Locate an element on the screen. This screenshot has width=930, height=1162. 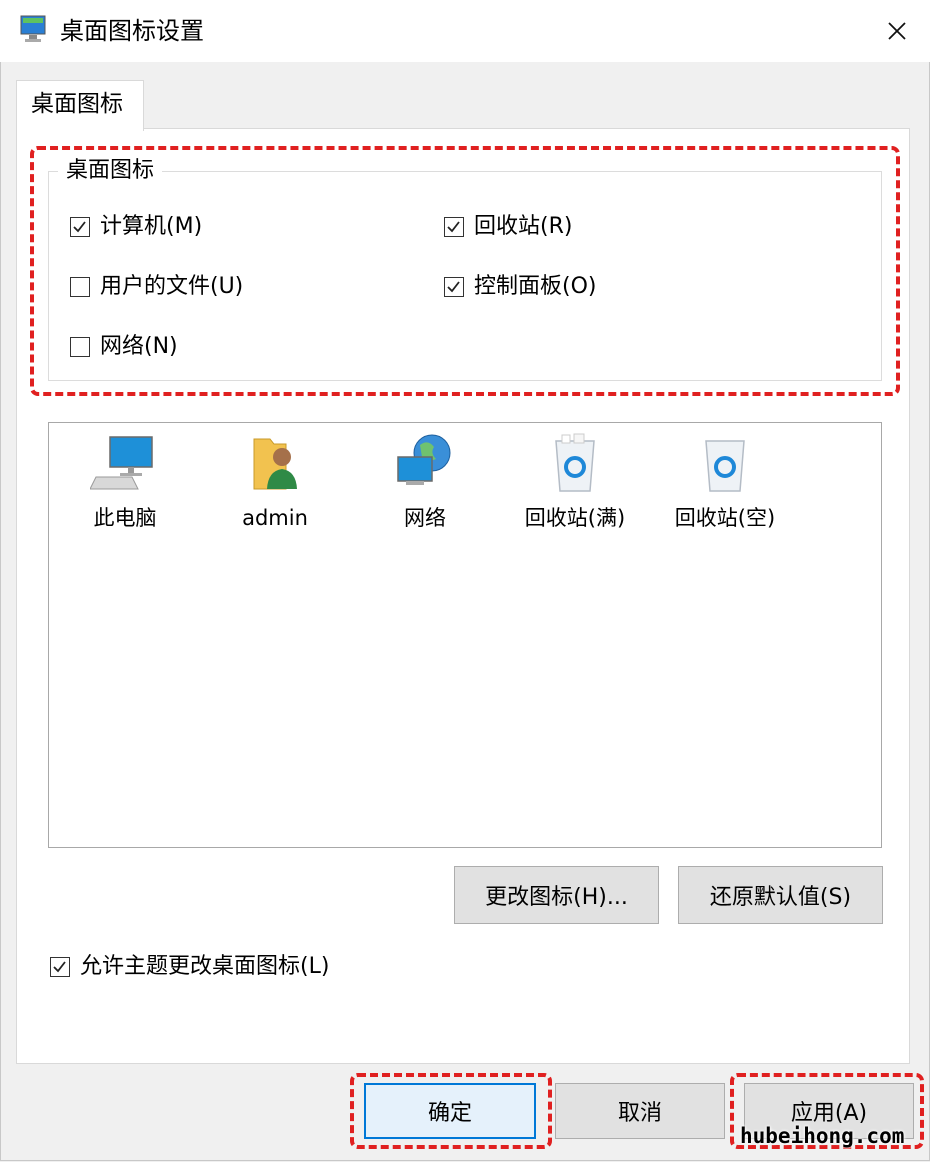
network-icon is located at coordinates (424, 459).